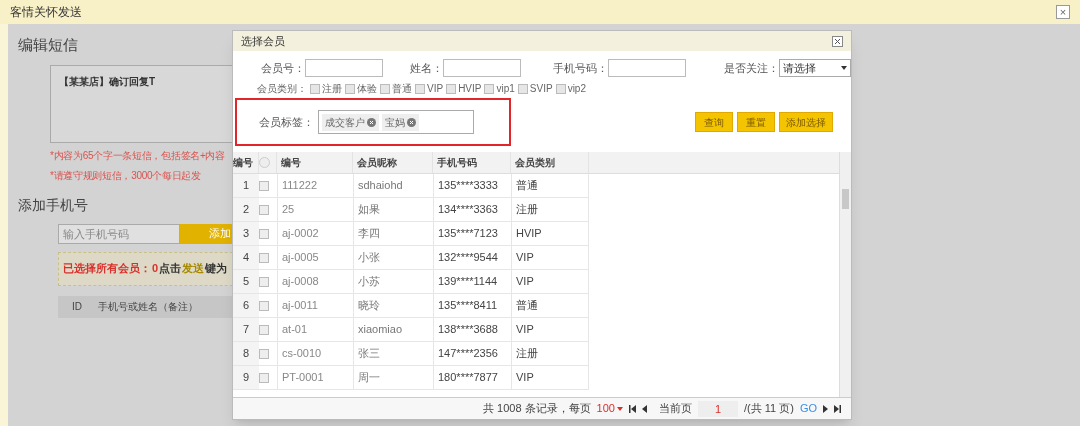  What do you see at coordinates (825, 408) in the screenshot?
I see `next-page-icon` at bounding box center [825, 408].